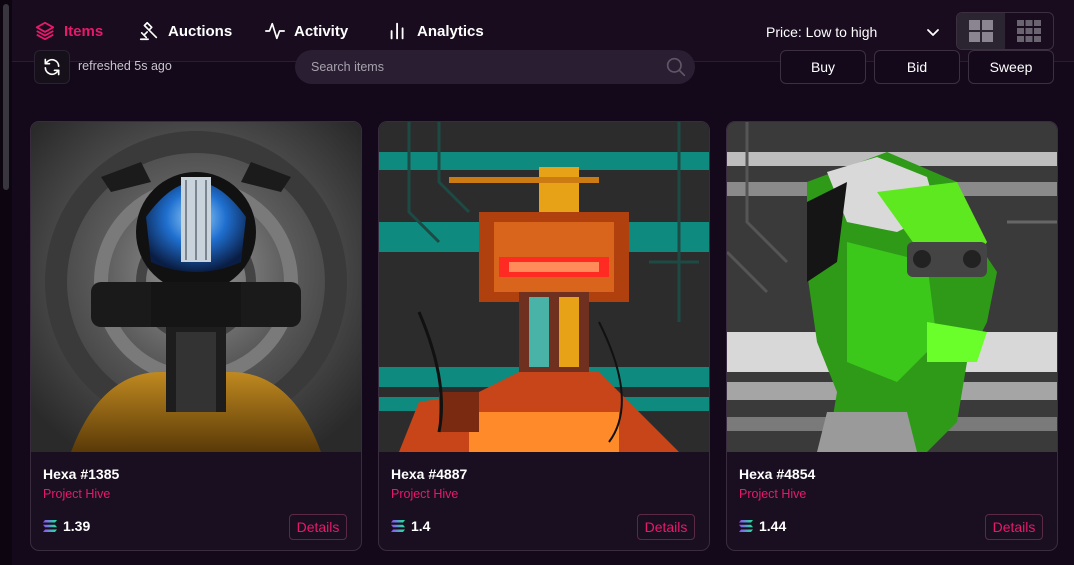 The width and height of the screenshot is (1074, 565). I want to click on price-value: 1.44, so click(773, 526).